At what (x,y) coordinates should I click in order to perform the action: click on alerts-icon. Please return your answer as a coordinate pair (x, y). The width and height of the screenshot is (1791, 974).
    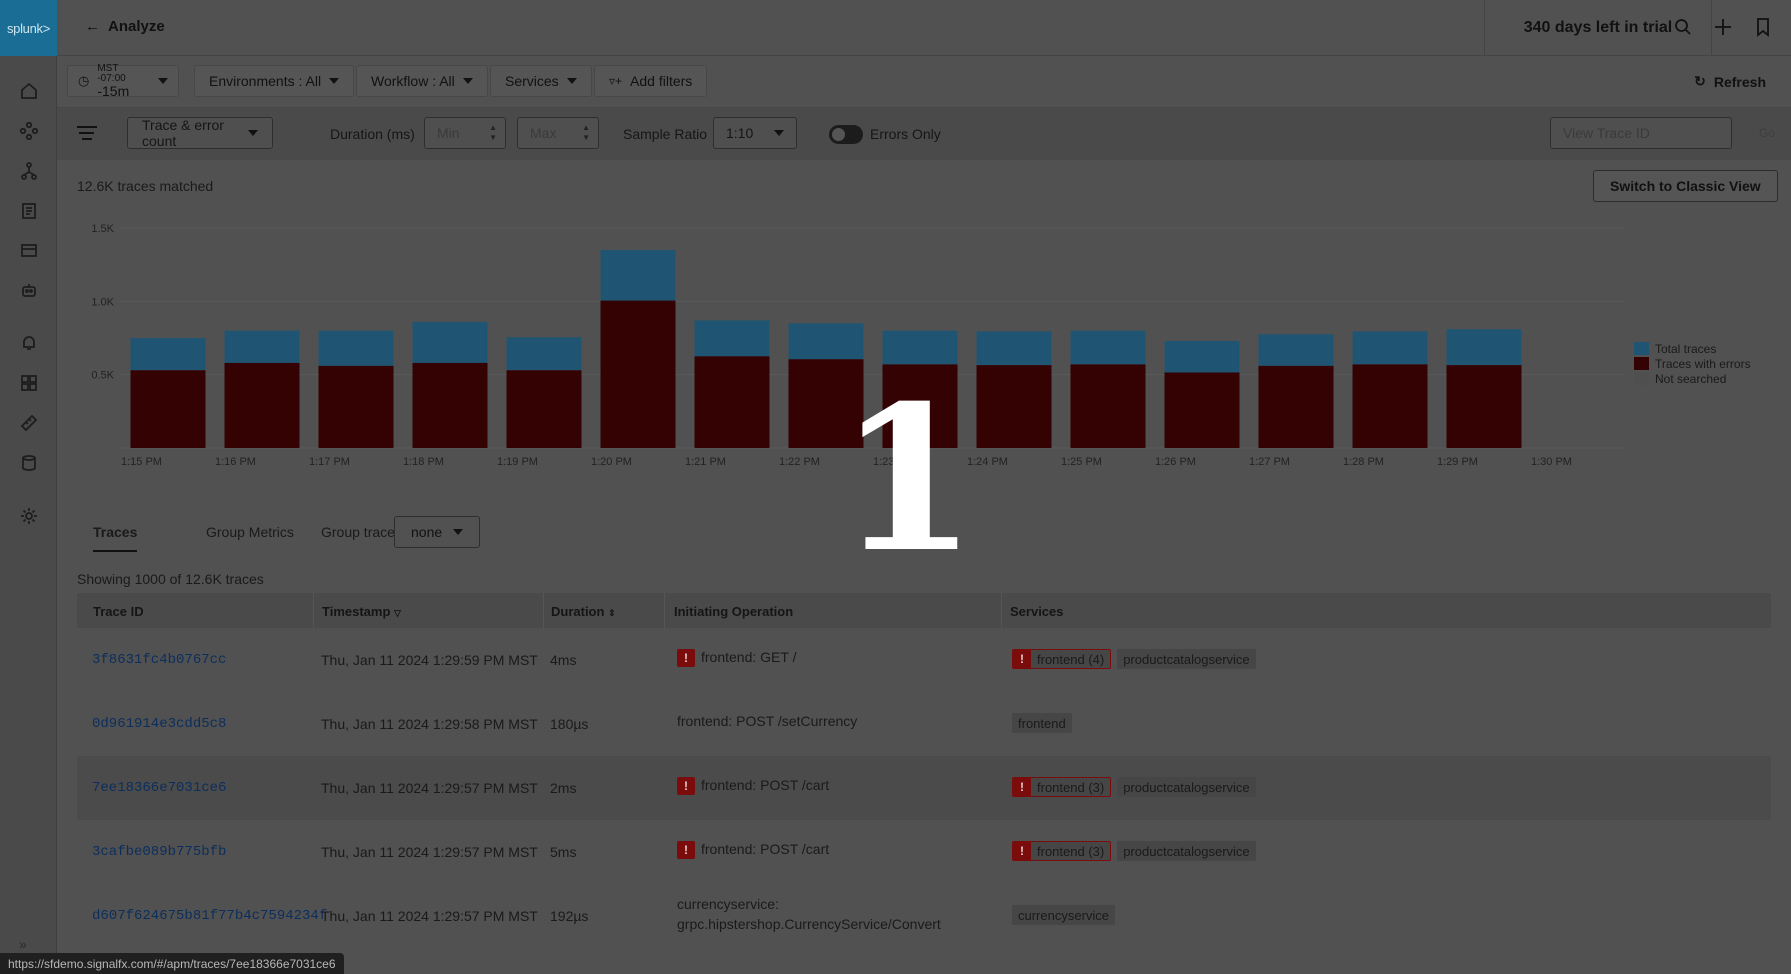
    Looking at the image, I should click on (29, 343).